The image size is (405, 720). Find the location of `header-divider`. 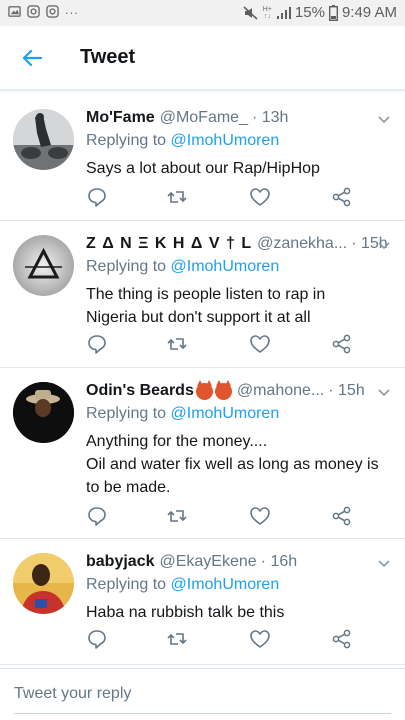

header-divider is located at coordinates (202, 91).